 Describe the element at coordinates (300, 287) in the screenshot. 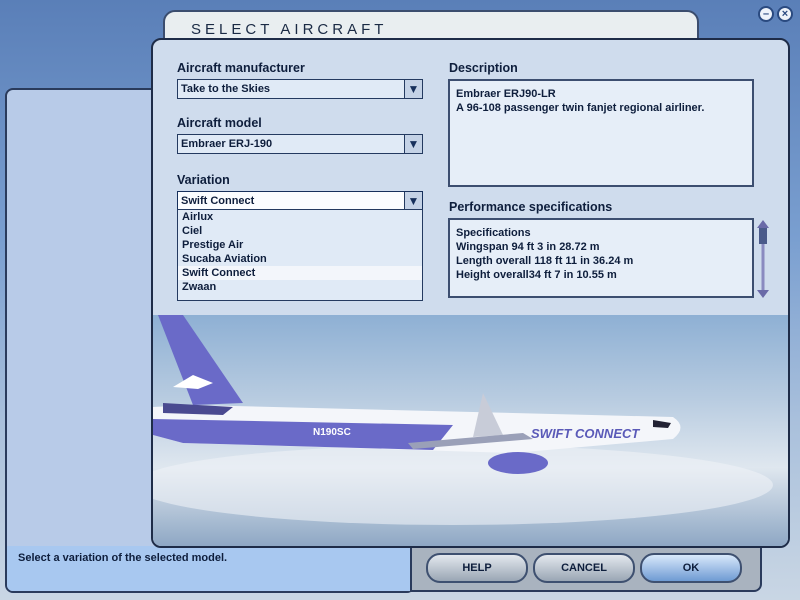

I see `list-item: Zwaan` at that location.